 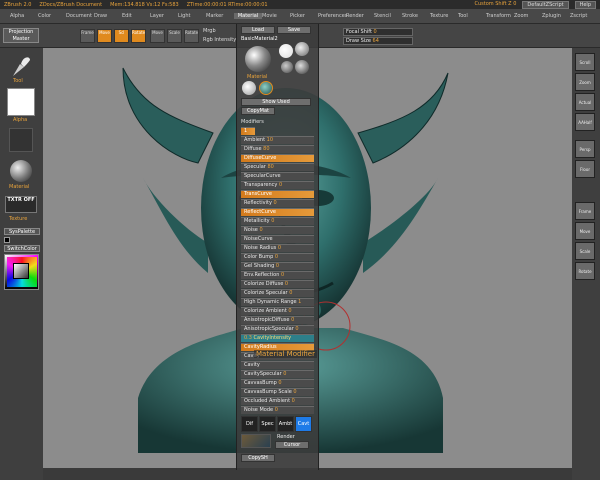 What do you see at coordinates (266, 88) in the screenshot?
I see `material-thumb-active` at bounding box center [266, 88].